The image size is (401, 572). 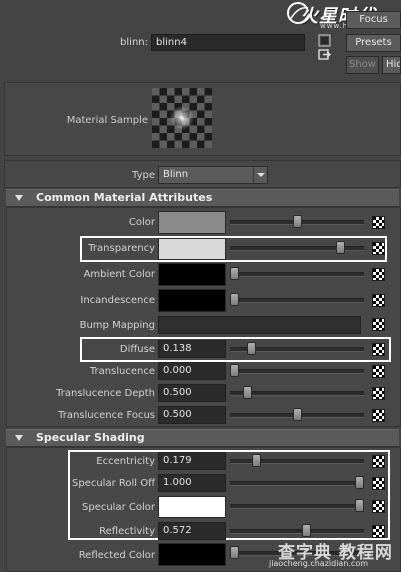 What do you see at coordinates (107, 120) in the screenshot?
I see `material-sample-label: Material Sample` at bounding box center [107, 120].